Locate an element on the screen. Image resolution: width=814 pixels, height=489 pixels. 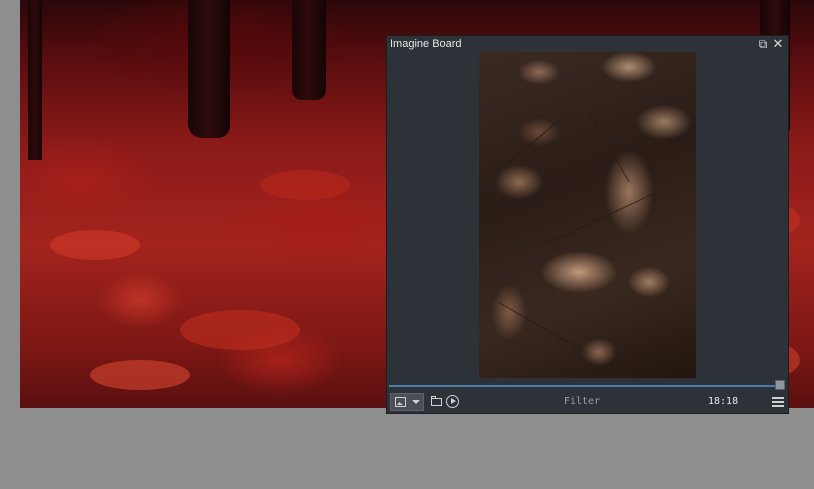
hamburger-menu-icon is located at coordinates (778, 402).